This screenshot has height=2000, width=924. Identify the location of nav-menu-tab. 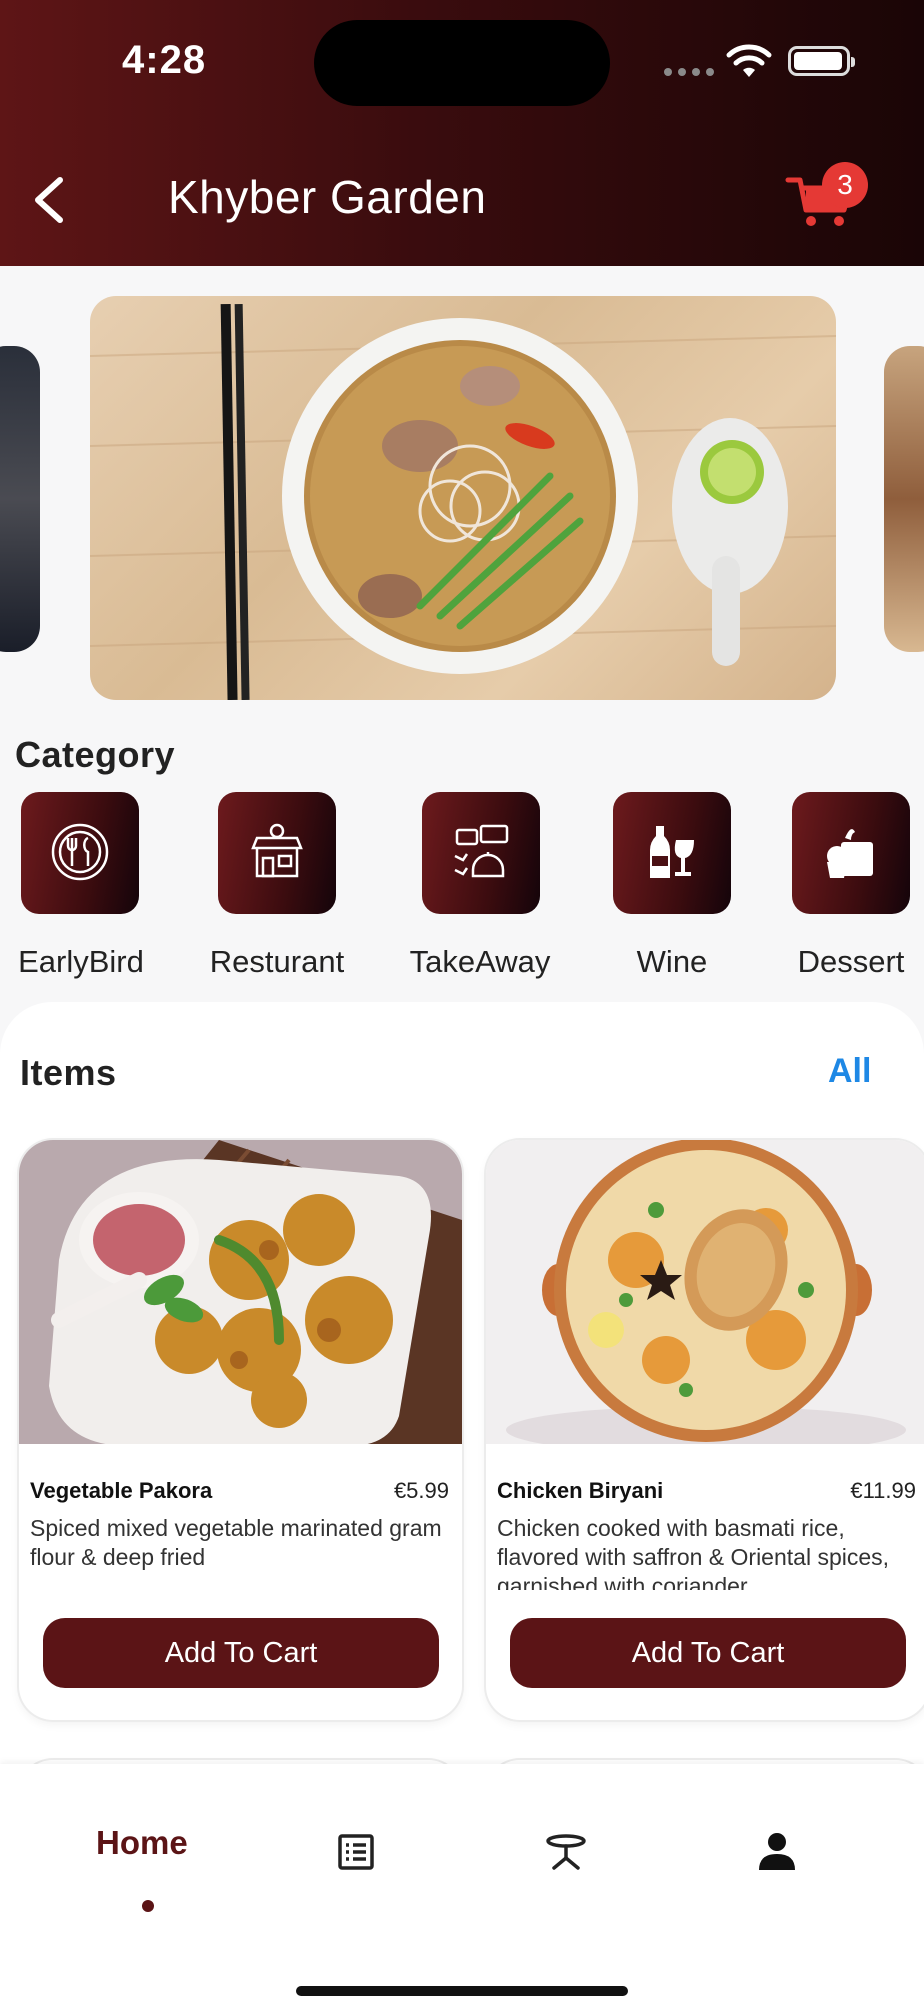
(356, 1852).